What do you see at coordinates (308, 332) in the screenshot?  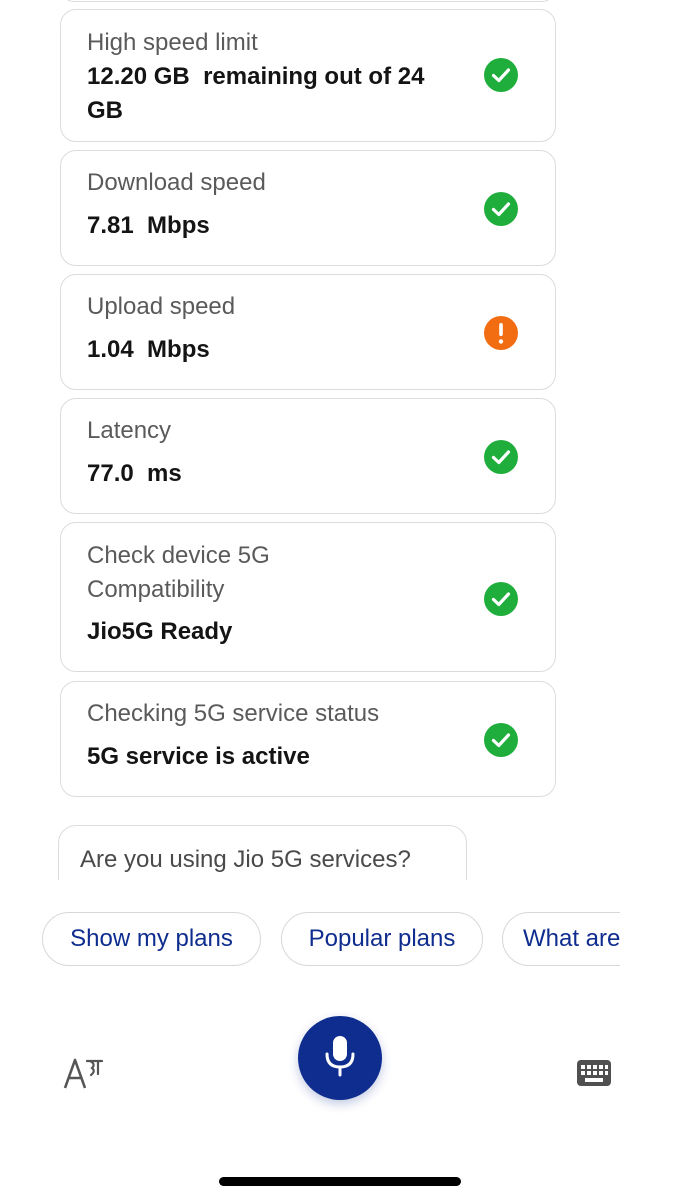 I see `check-card-upload-speed: Upload speed 1.04 Mbps` at bounding box center [308, 332].